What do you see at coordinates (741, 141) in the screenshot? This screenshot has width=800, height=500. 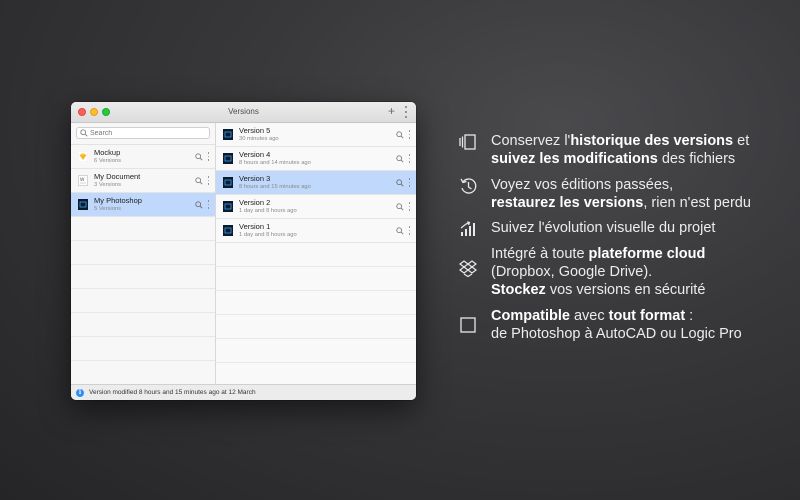 I see `feature-text: et` at bounding box center [741, 141].